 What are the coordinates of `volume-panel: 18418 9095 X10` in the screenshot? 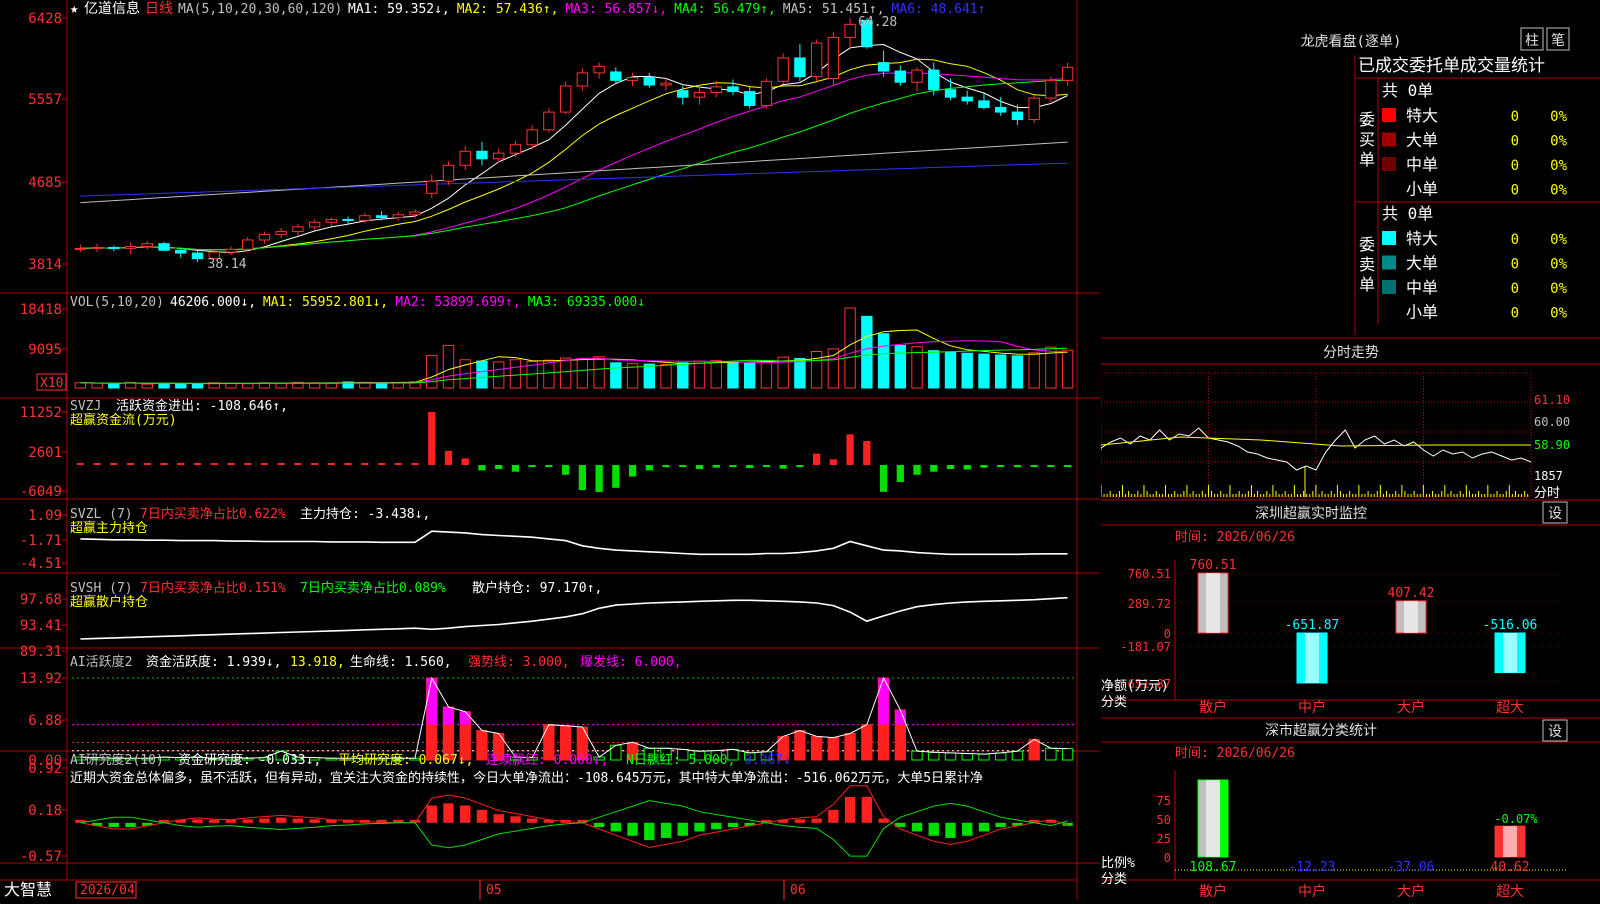 It's located at (547, 346).